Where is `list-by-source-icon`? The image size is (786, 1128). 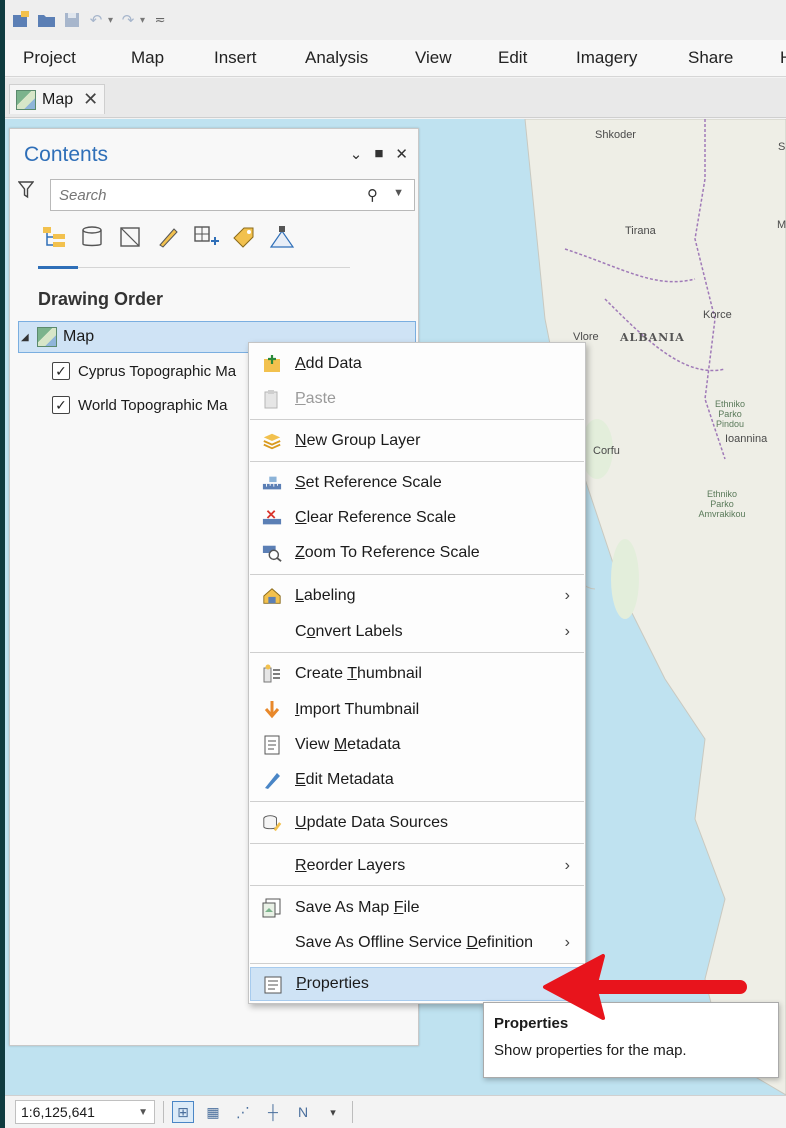
list-by-source-icon is located at coordinates (92, 237).